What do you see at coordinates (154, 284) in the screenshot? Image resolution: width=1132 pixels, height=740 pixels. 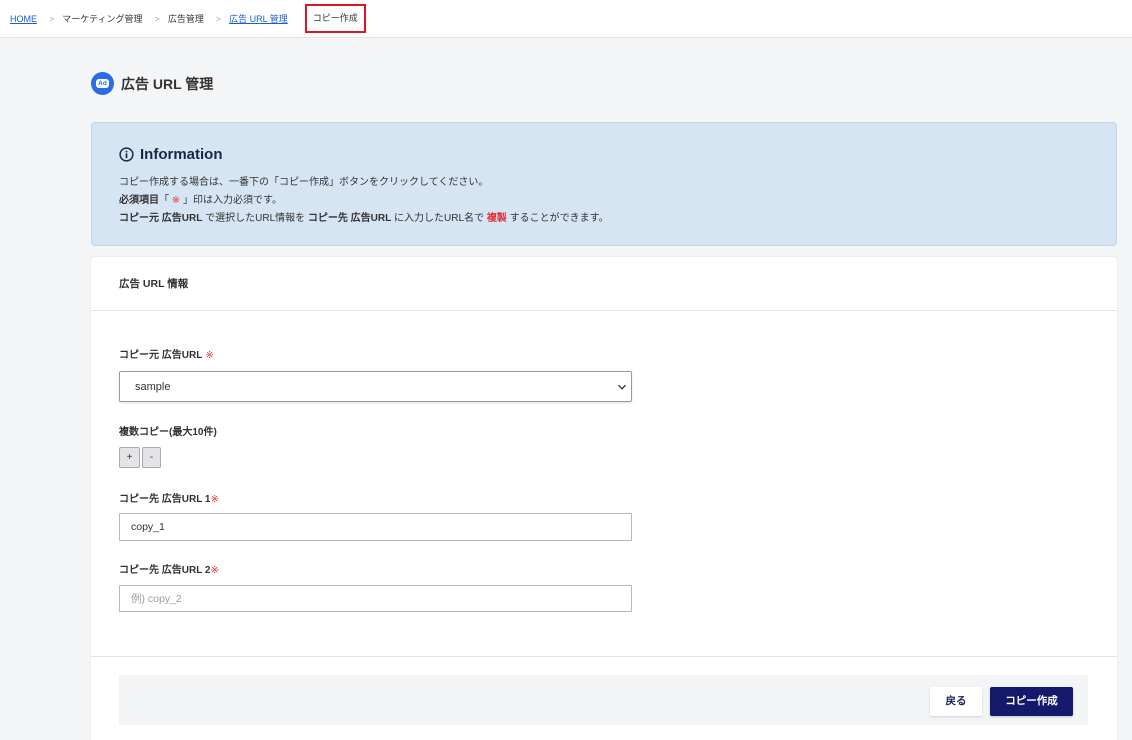 I see `card-title: 広告 URL 情報` at bounding box center [154, 284].